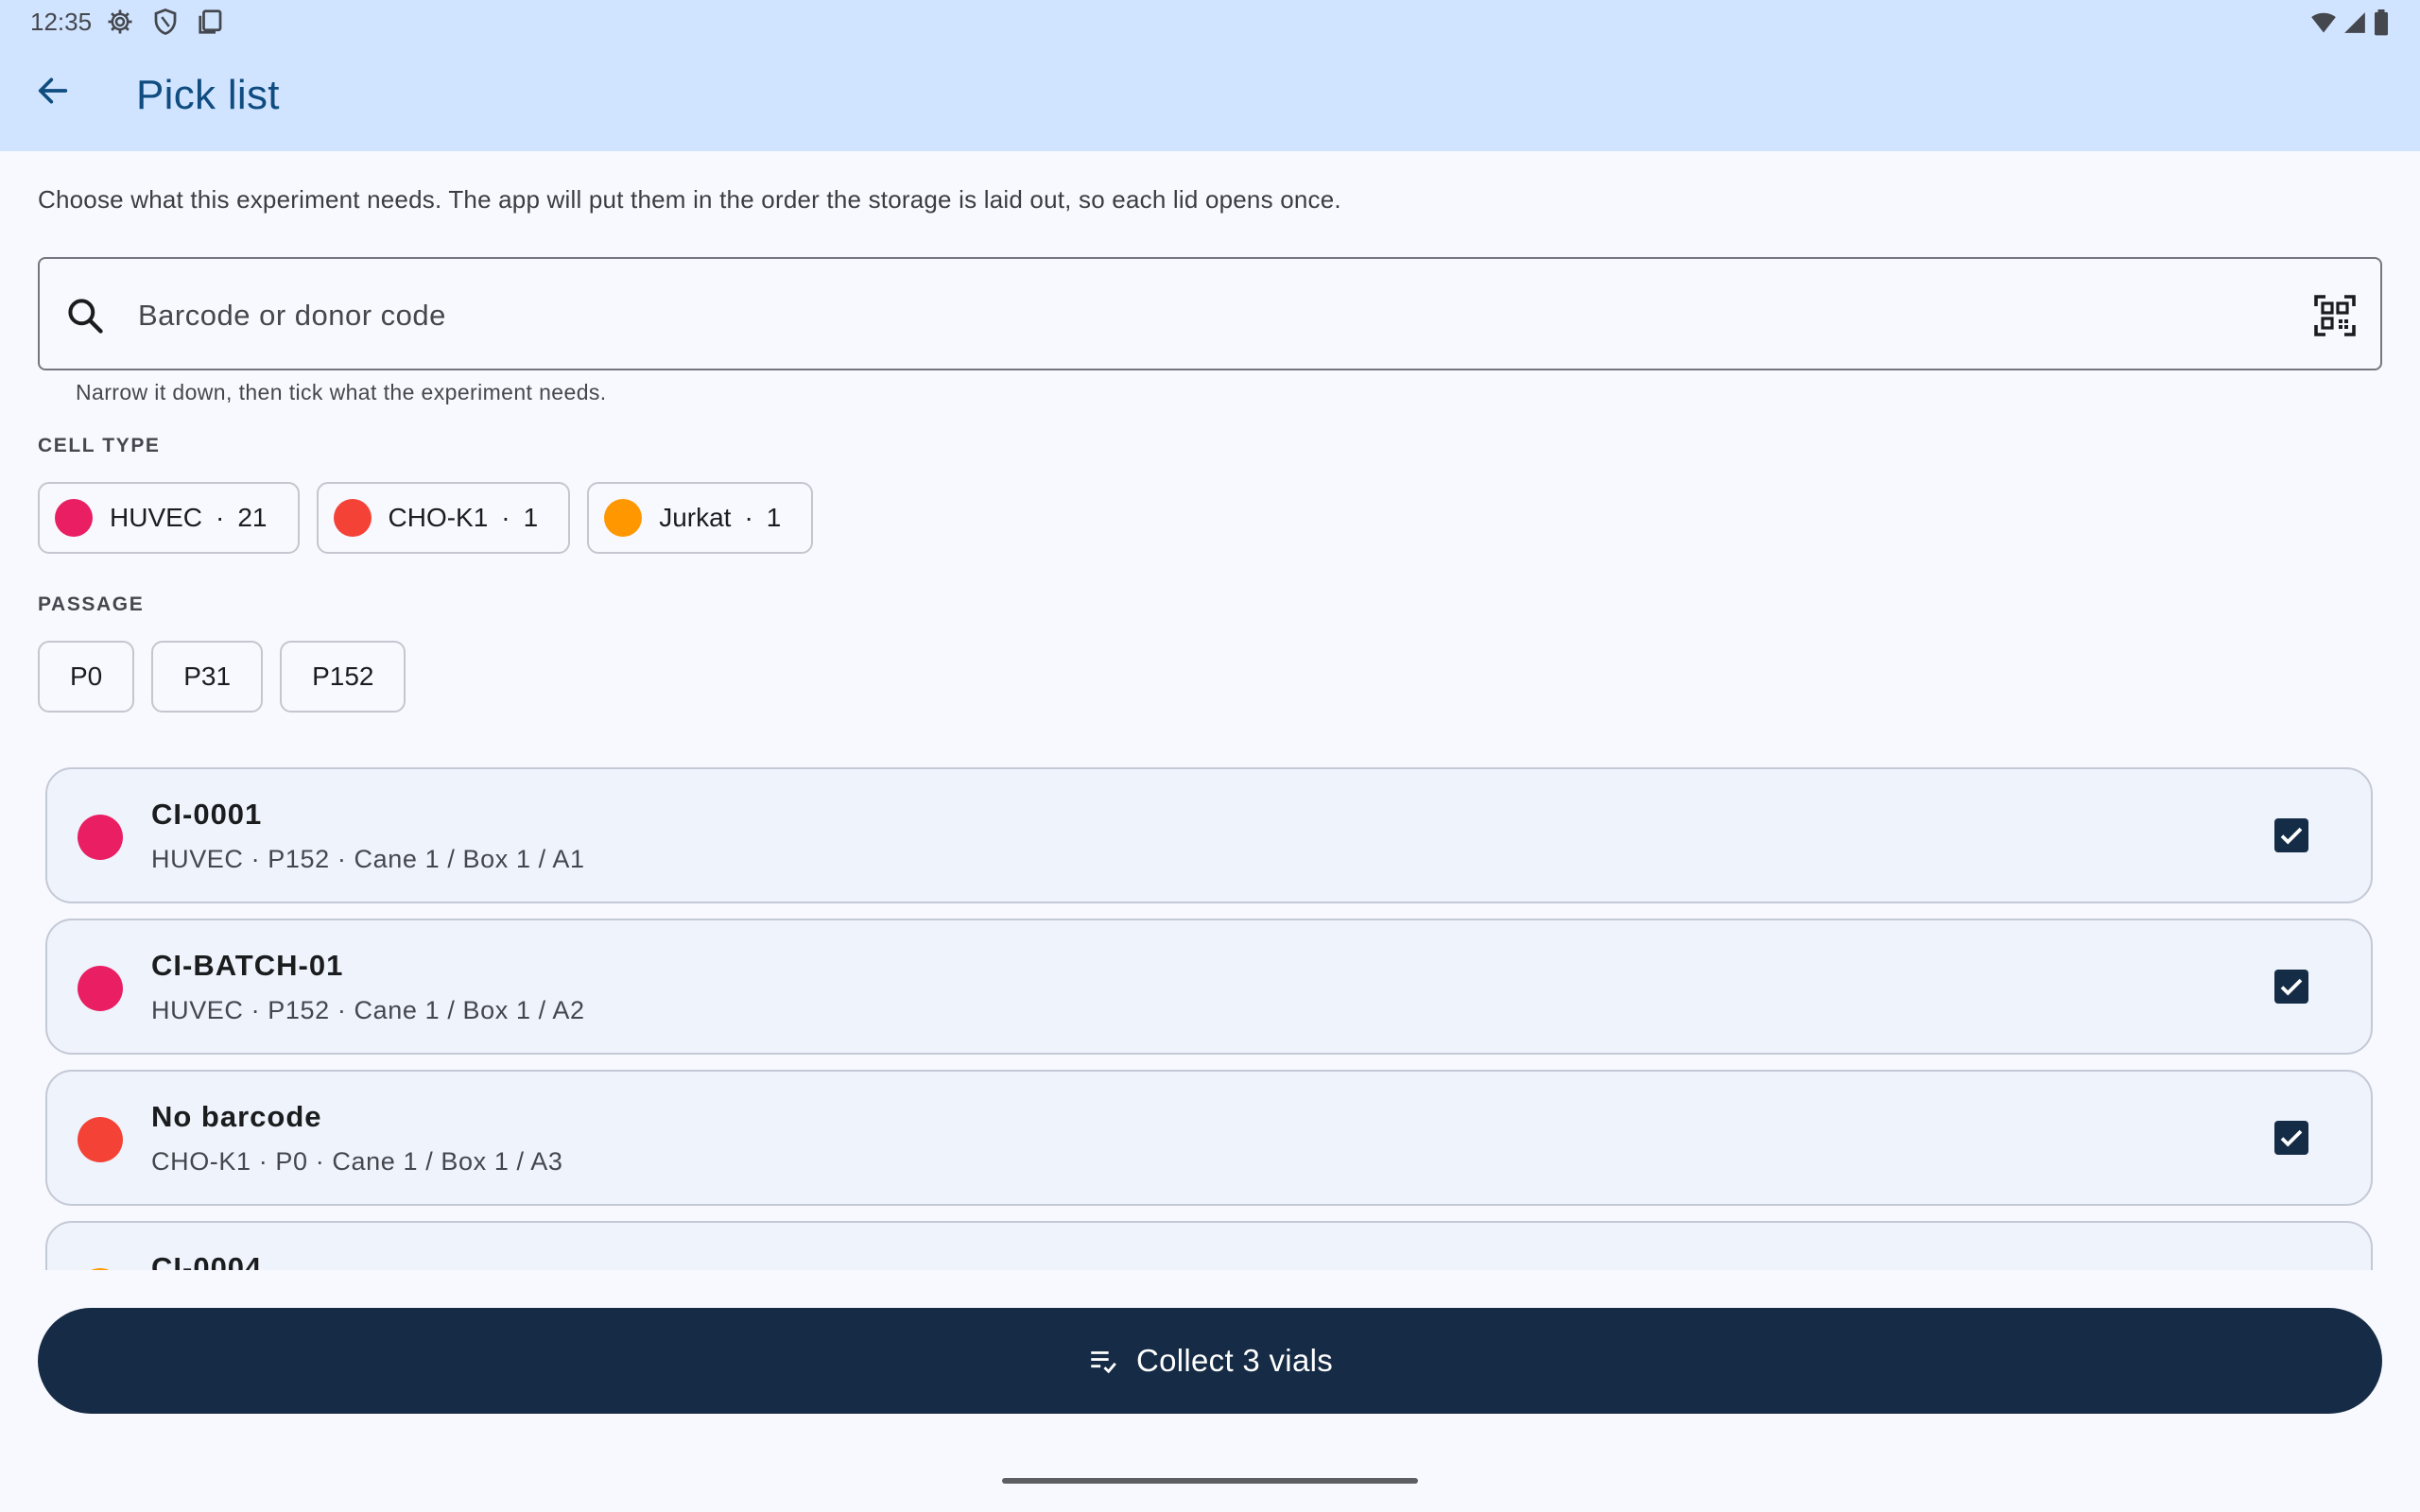 This screenshot has height=1512, width=2420. Describe the element at coordinates (61, 22) in the screenshot. I see `status-time: 12:35` at that location.